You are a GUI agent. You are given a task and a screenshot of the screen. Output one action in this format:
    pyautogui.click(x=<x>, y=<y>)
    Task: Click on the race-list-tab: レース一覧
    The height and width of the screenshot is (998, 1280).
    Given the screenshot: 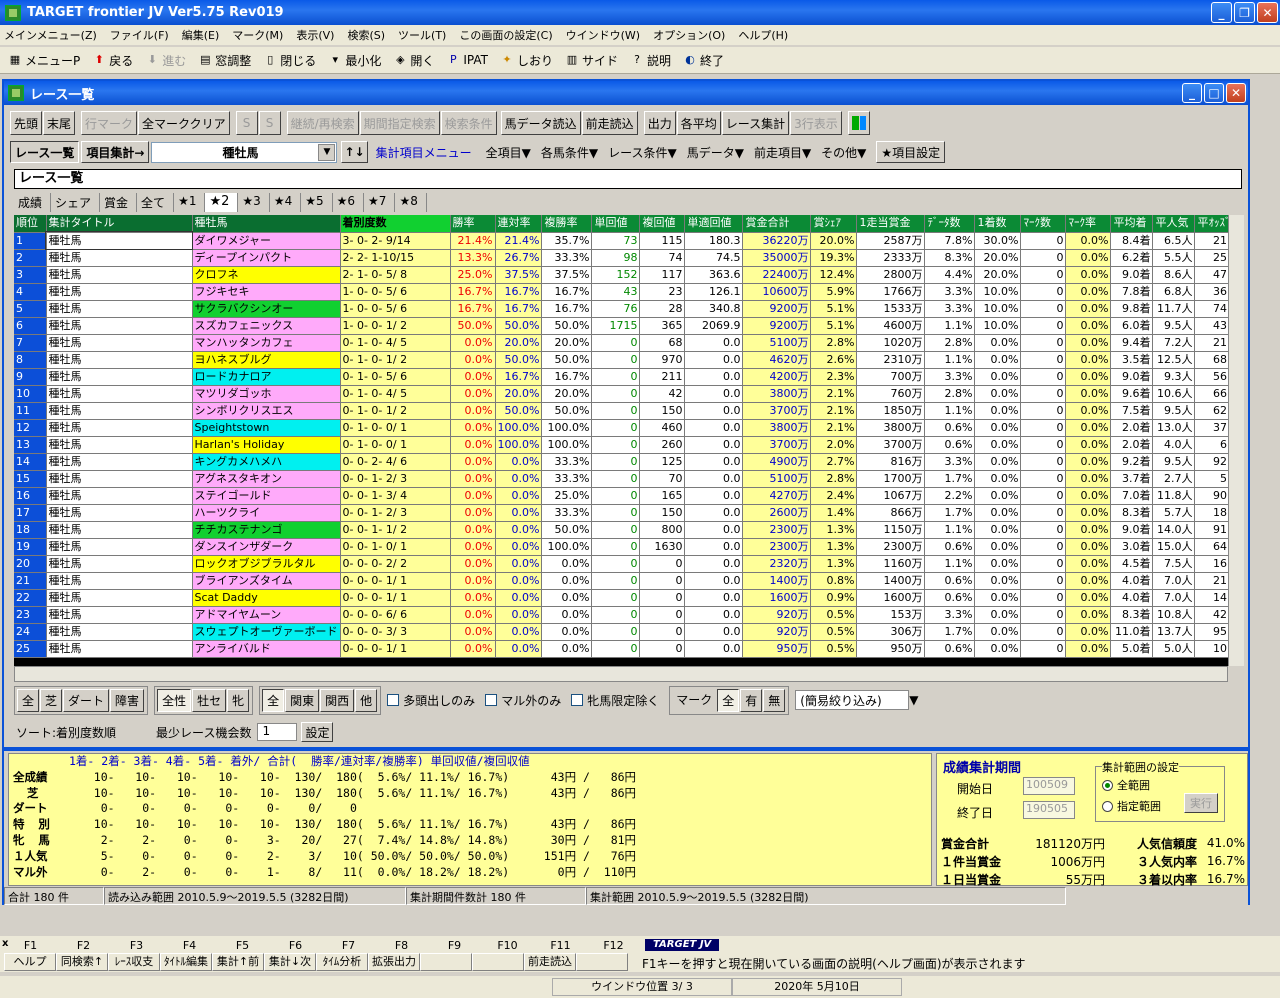 What is the action you would take?
    pyautogui.click(x=45, y=152)
    